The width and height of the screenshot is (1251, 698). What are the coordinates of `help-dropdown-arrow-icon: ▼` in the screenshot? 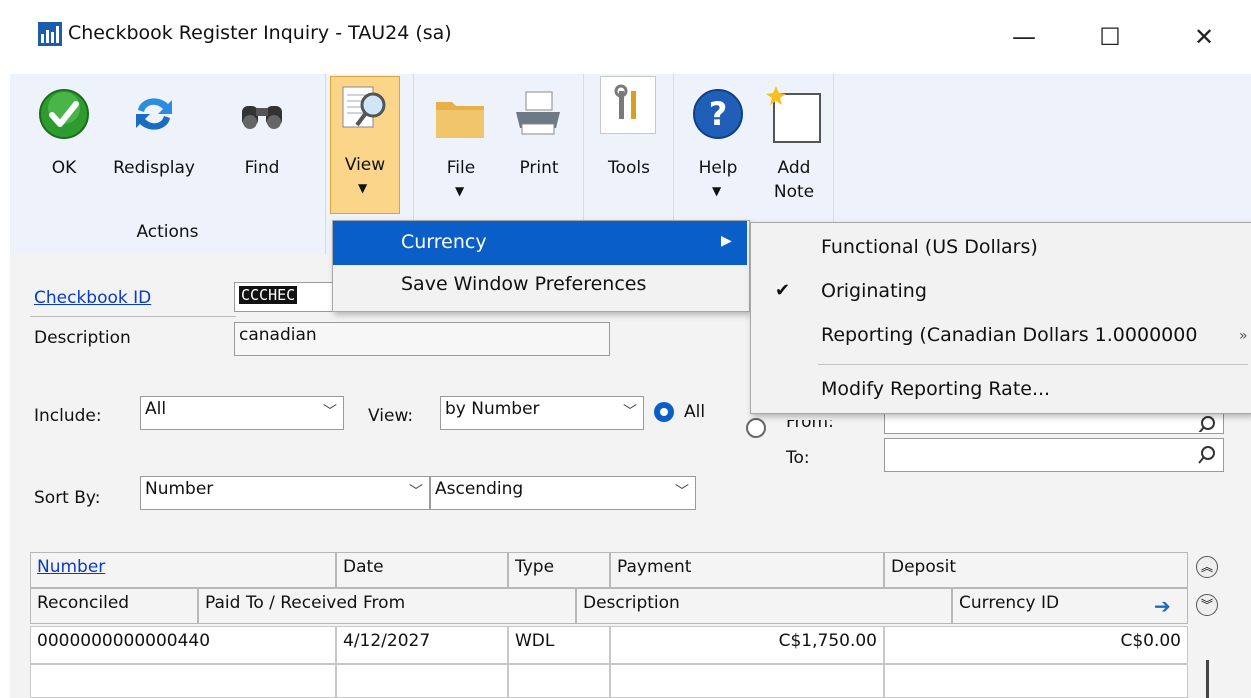 It's located at (717, 191).